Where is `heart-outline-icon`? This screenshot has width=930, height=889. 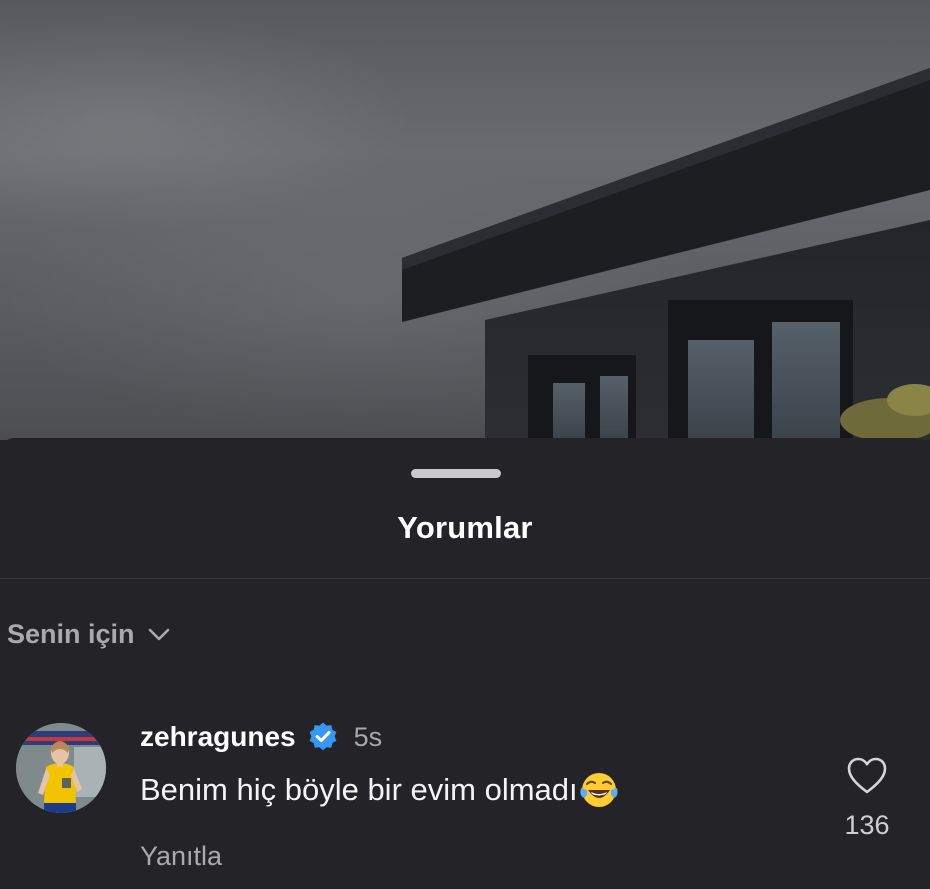
heart-outline-icon is located at coordinates (867, 776).